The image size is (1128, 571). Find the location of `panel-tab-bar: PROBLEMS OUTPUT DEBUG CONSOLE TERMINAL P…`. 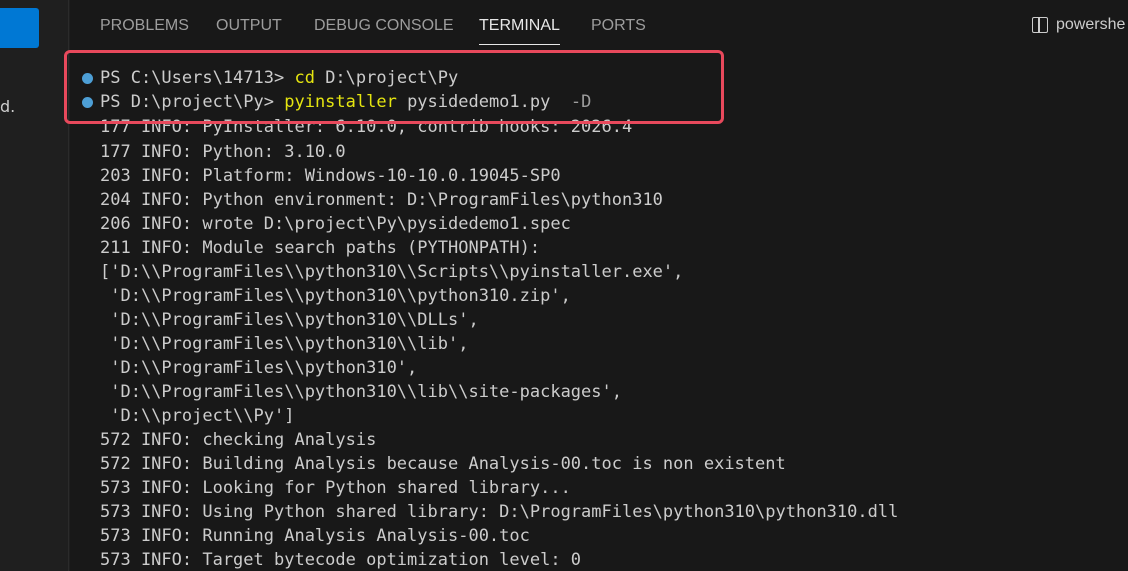

panel-tab-bar: PROBLEMS OUTPUT DEBUG CONSOLE TERMINAL P… is located at coordinates (599, 28).